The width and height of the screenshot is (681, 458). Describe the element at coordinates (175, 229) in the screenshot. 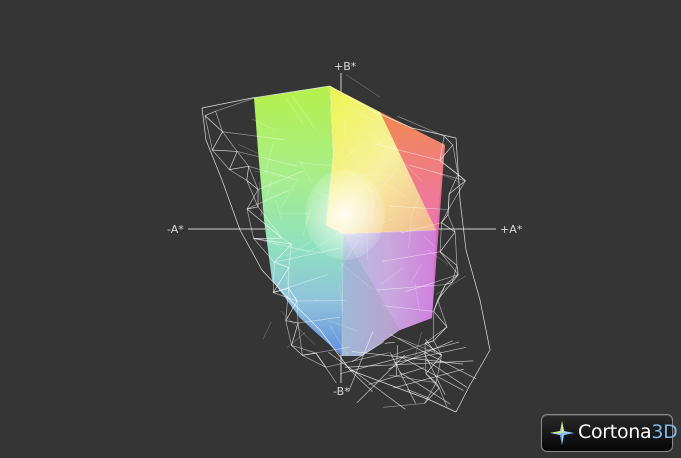

I see `axis-label-minus-a: -A*` at that location.